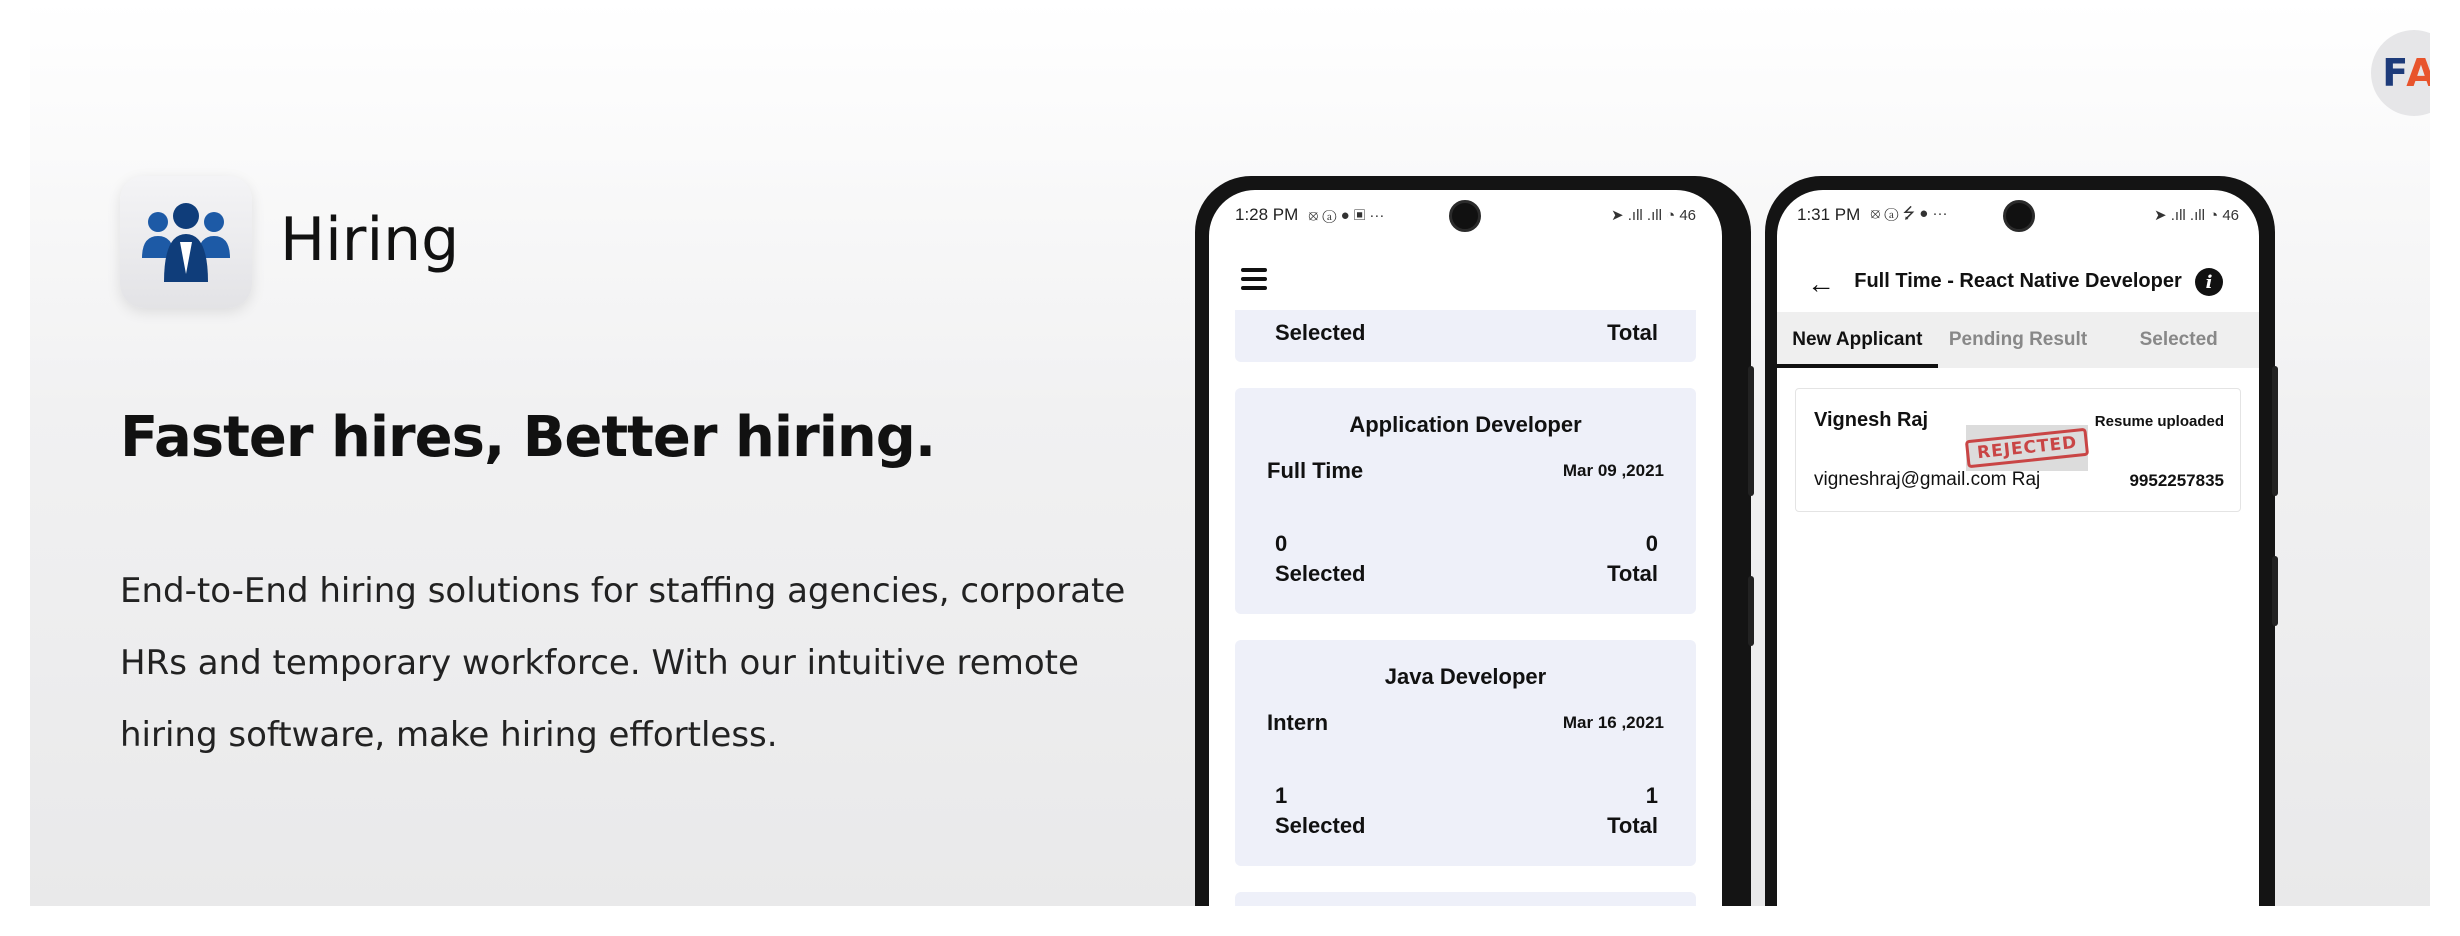  I want to click on app-name: Hiring, so click(370, 240).